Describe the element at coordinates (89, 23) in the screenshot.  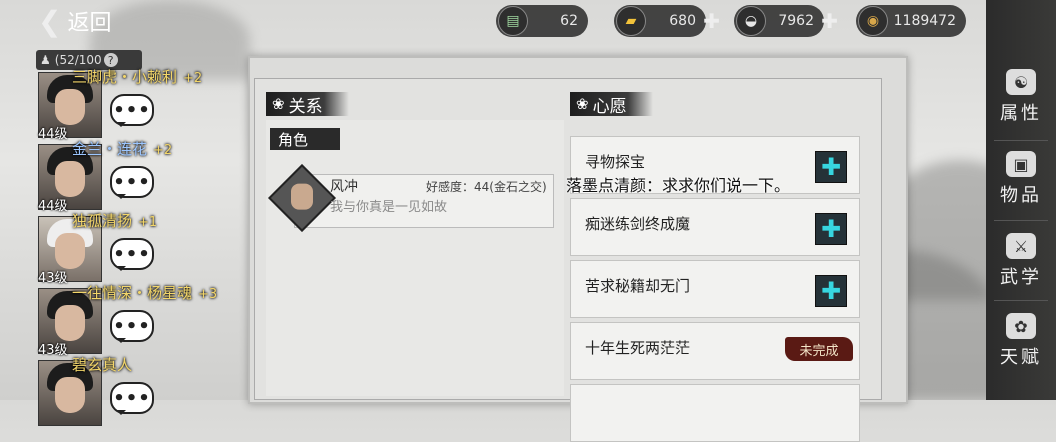
I see `back-label: 返回` at that location.